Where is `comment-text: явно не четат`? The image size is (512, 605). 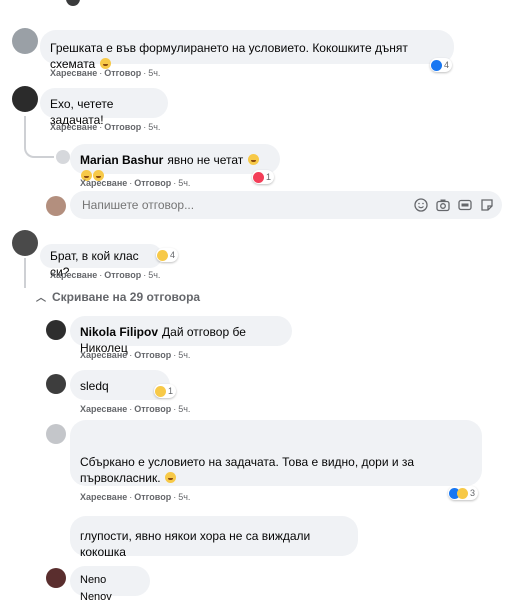 comment-text: явно не четат is located at coordinates (205, 160).